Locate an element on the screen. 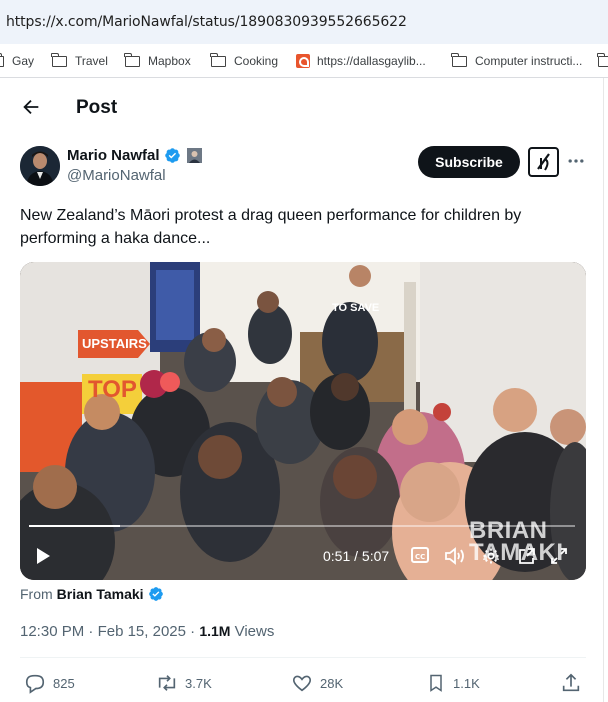  video-time: 0:51 / 5:07 is located at coordinates (356, 556).